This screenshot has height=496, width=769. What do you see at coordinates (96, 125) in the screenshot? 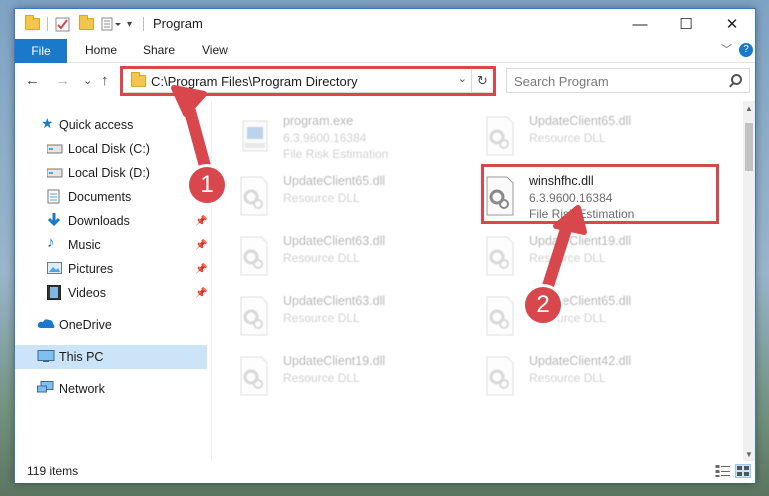
I see `sidebar-item-label: Quick access` at bounding box center [96, 125].